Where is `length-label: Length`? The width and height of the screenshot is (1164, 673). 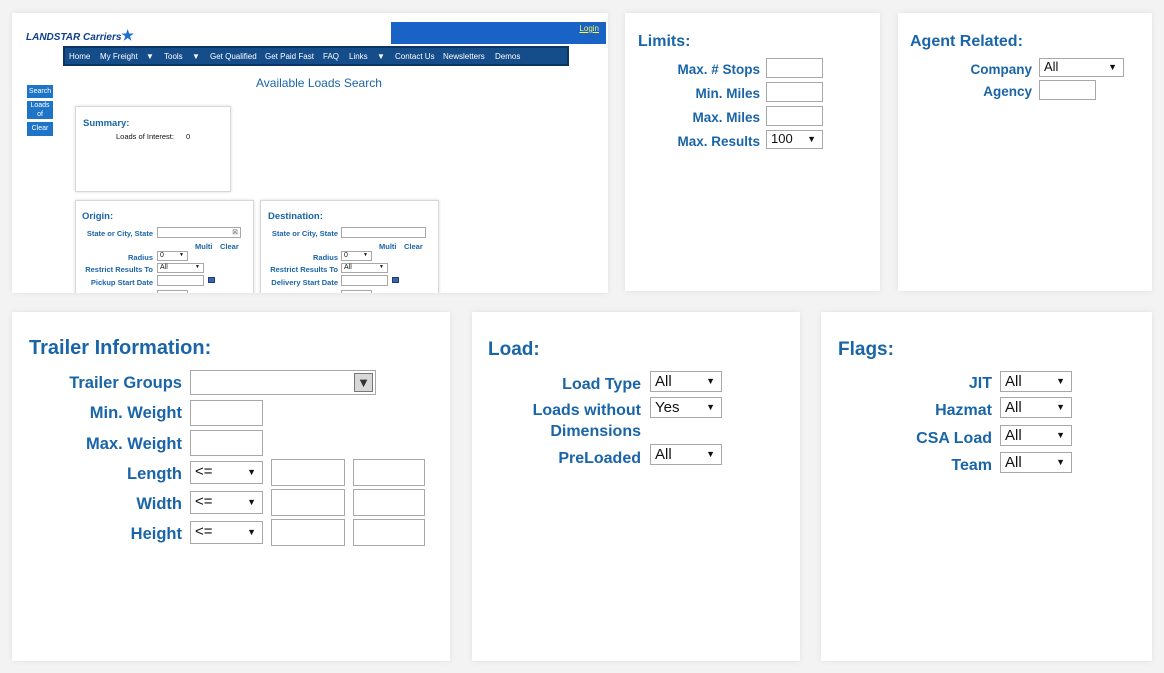 length-label: Length is located at coordinates (154, 474).